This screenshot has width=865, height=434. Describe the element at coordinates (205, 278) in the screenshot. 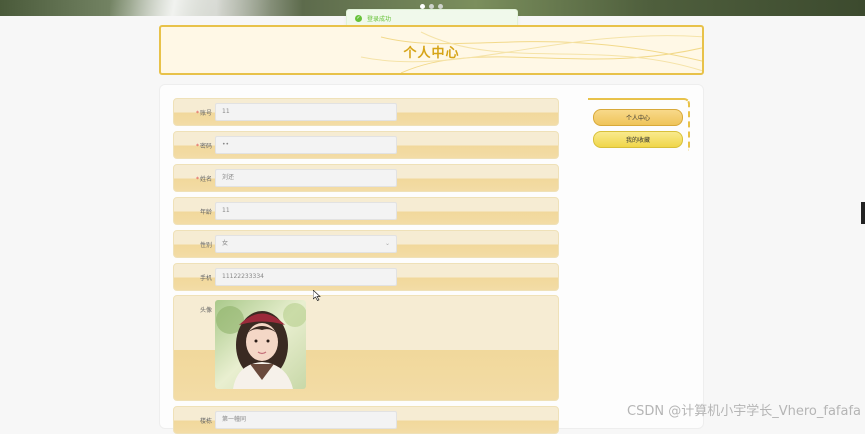

I see `phone-label: 手机` at that location.